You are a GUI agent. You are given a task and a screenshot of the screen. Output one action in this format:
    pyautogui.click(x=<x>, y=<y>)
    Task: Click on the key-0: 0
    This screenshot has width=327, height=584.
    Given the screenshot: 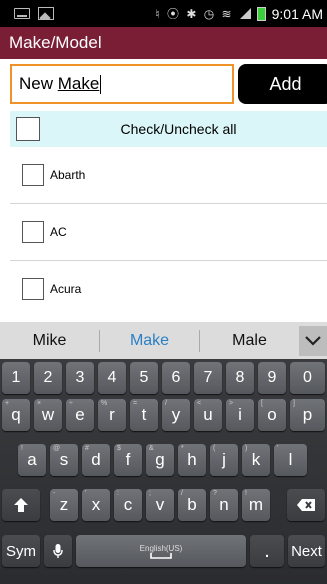 What is the action you would take?
    pyautogui.click(x=307, y=378)
    